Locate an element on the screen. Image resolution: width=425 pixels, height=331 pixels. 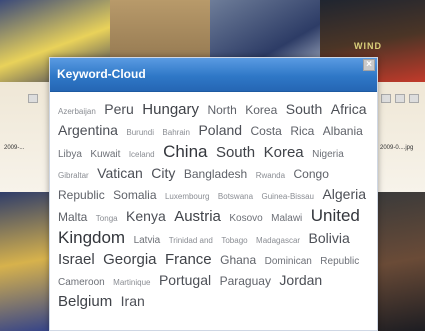
keyword-link: Argentina is located at coordinates (88, 130).